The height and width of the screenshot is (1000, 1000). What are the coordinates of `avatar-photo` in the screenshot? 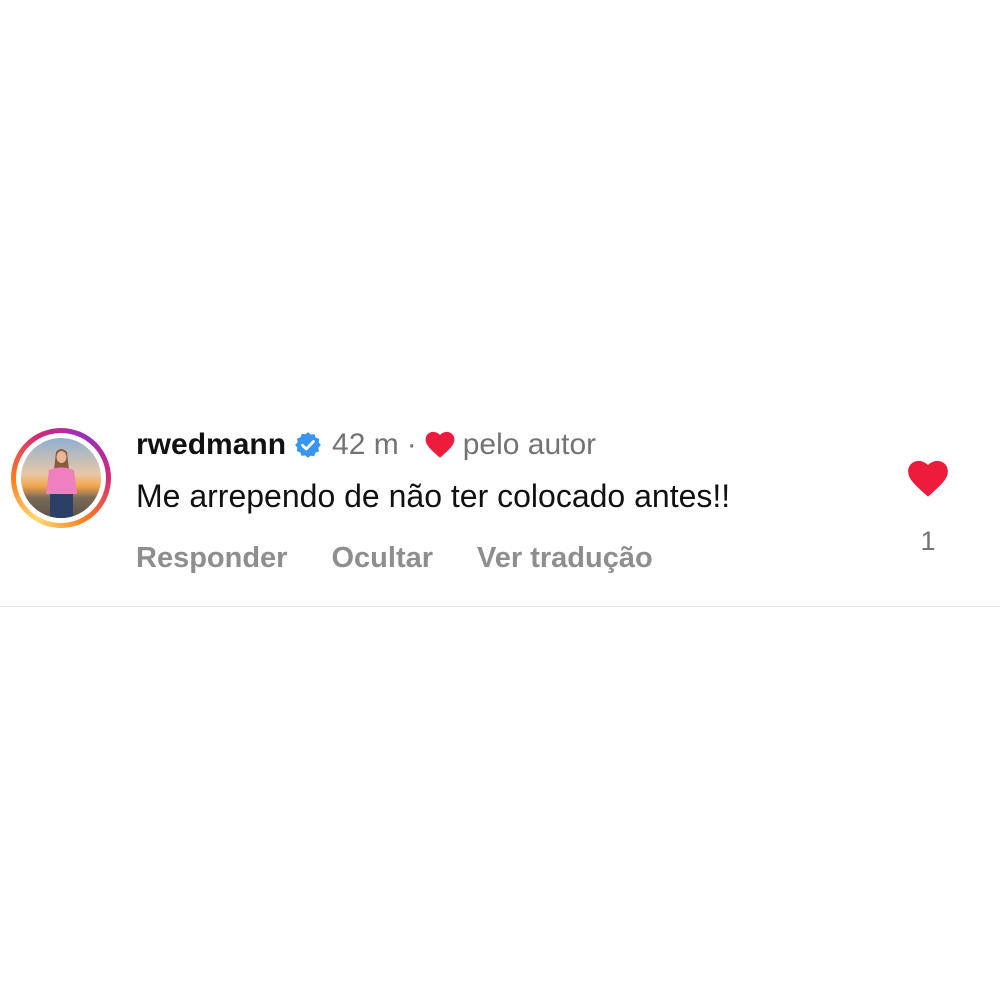 It's located at (61, 478).